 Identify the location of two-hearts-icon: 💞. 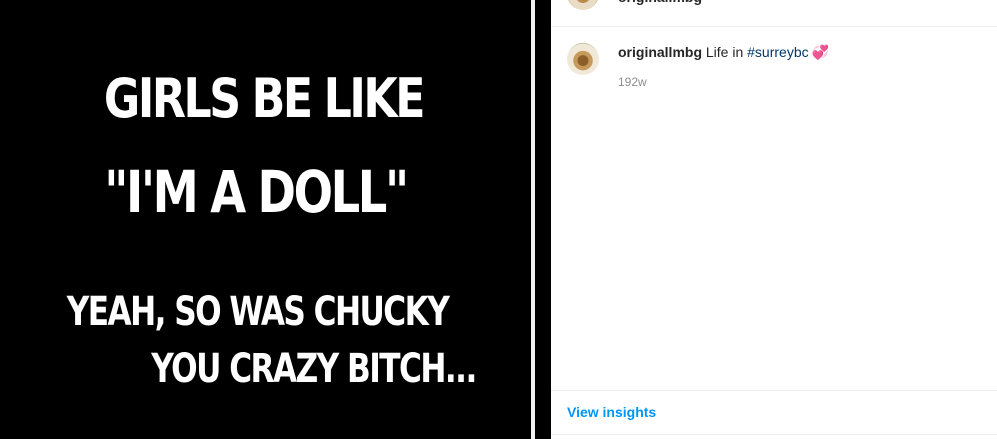
(820, 52).